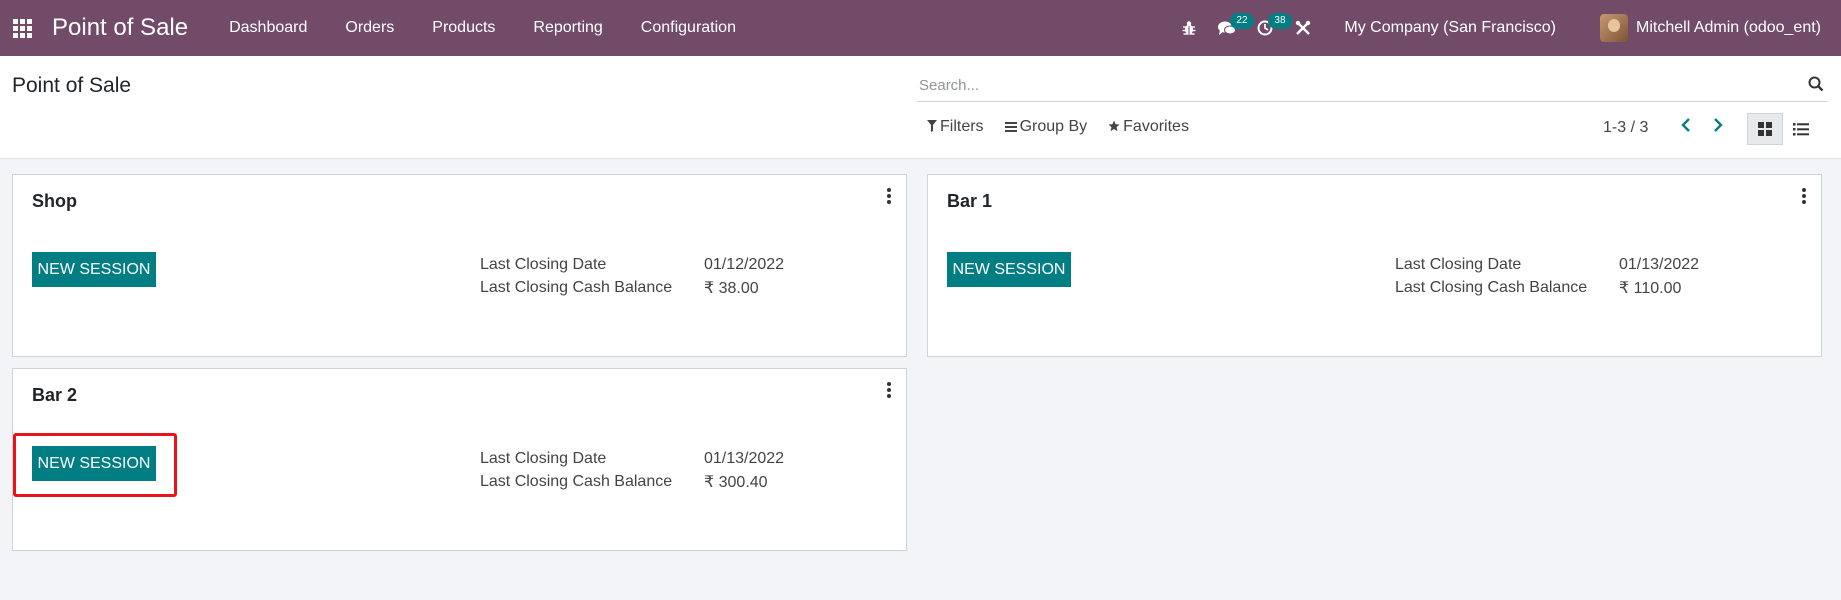 This screenshot has width=1841, height=600. Describe the element at coordinates (970, 201) in the screenshot. I see `card-title: Bar 1` at that location.